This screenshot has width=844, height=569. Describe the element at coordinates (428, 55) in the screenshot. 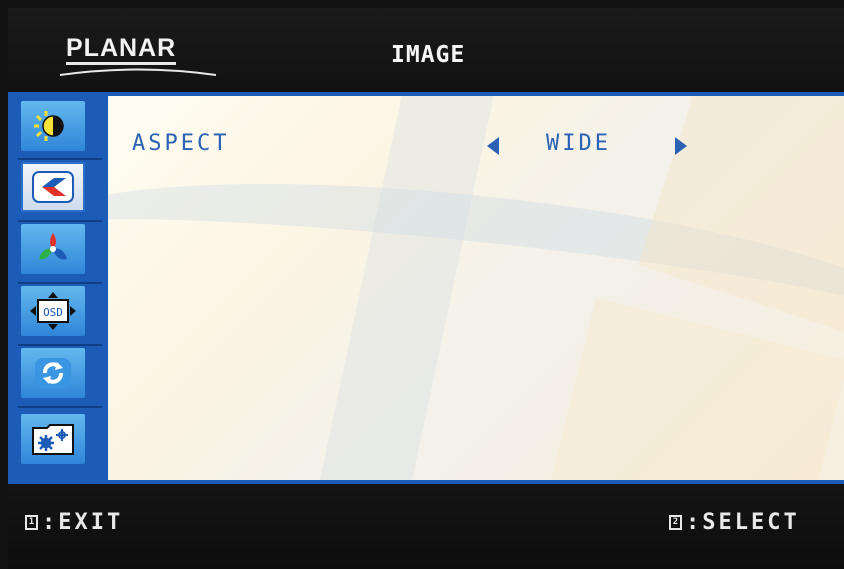

I see `menu-title: IMAGE` at that location.